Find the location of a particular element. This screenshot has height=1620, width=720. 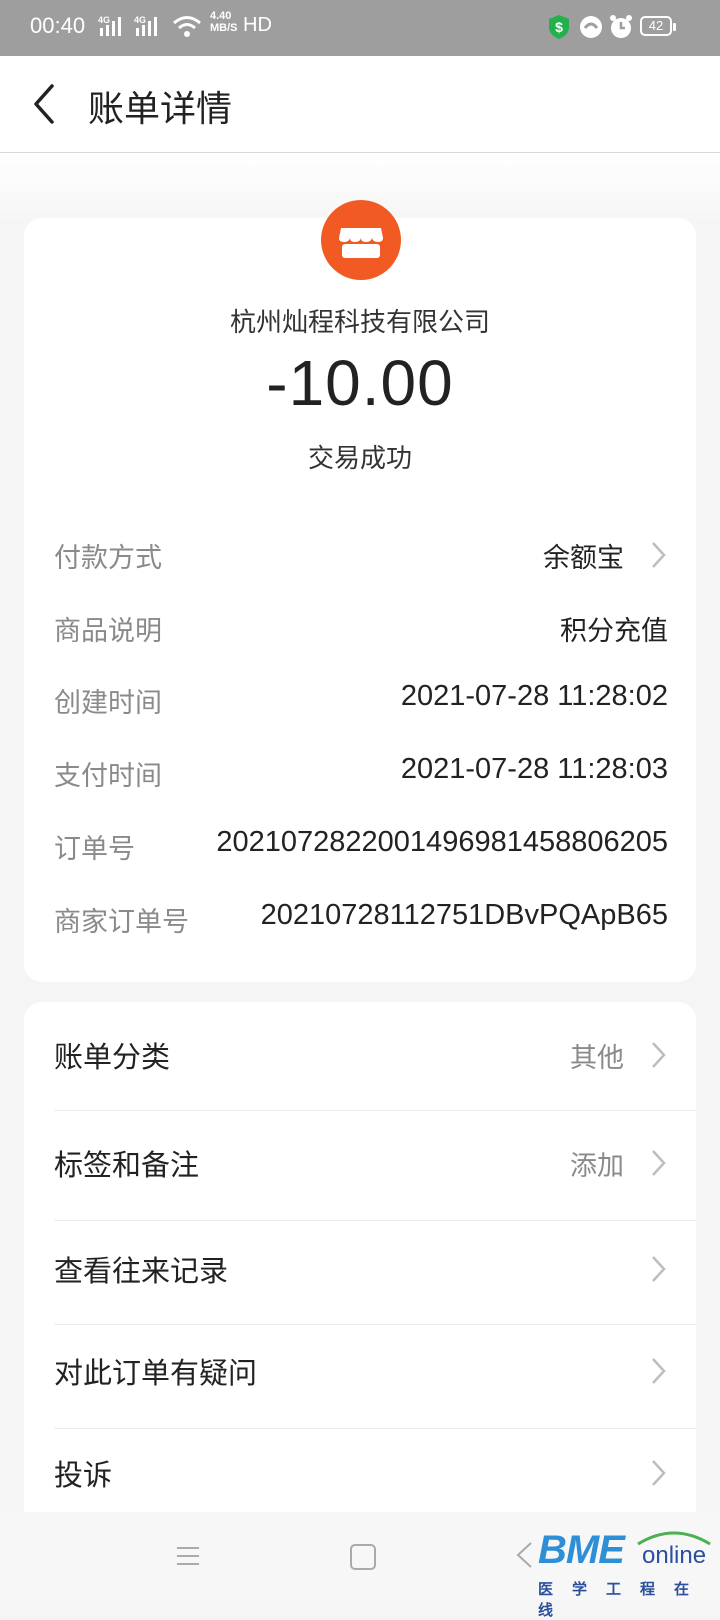

action-bill-category: 账单分类 其他 is located at coordinates (375, 1056).